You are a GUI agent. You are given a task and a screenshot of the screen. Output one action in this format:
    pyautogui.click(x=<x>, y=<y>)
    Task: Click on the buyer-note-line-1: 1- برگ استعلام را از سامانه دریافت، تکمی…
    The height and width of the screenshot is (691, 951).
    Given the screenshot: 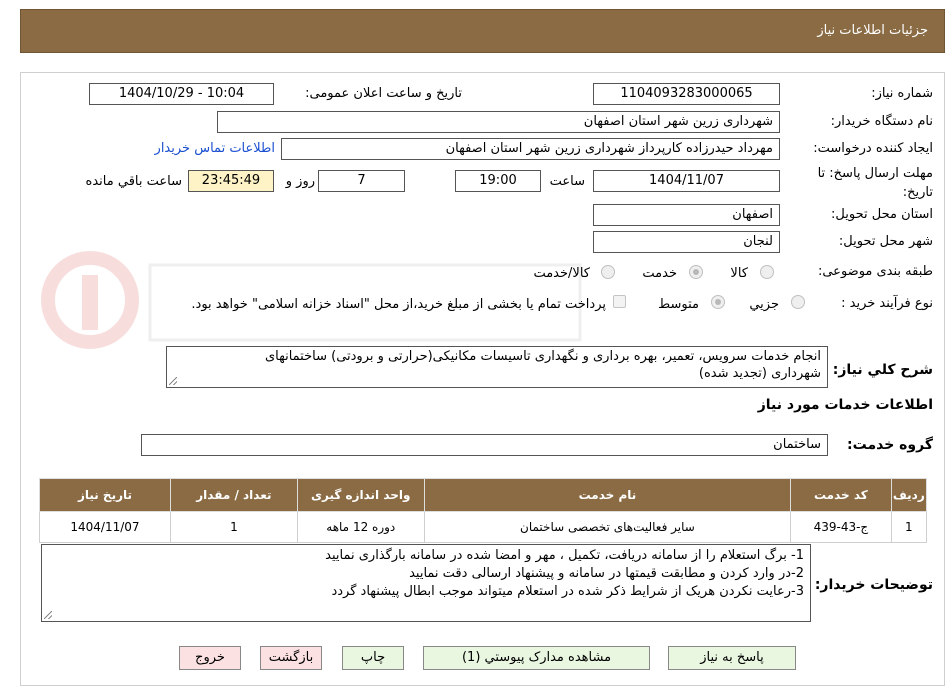 What is the action you would take?
    pyautogui.click(x=564, y=555)
    